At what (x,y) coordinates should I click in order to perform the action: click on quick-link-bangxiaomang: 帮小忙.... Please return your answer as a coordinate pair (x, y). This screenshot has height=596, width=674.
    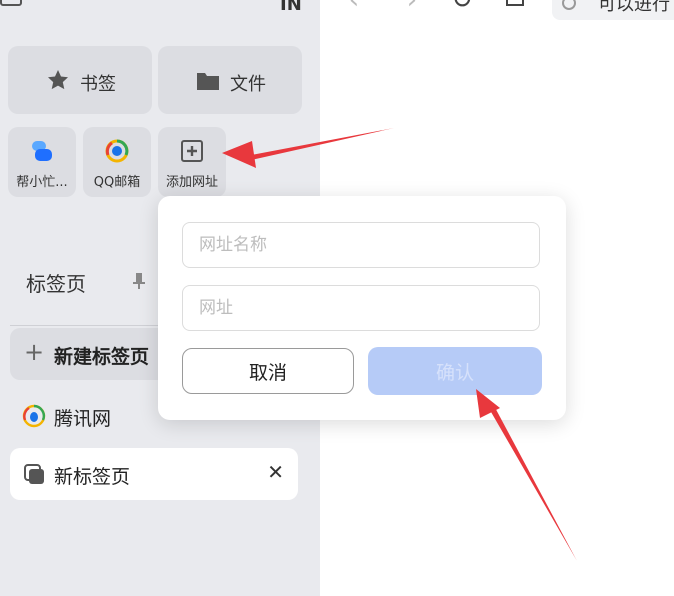
    Looking at the image, I should click on (42, 162).